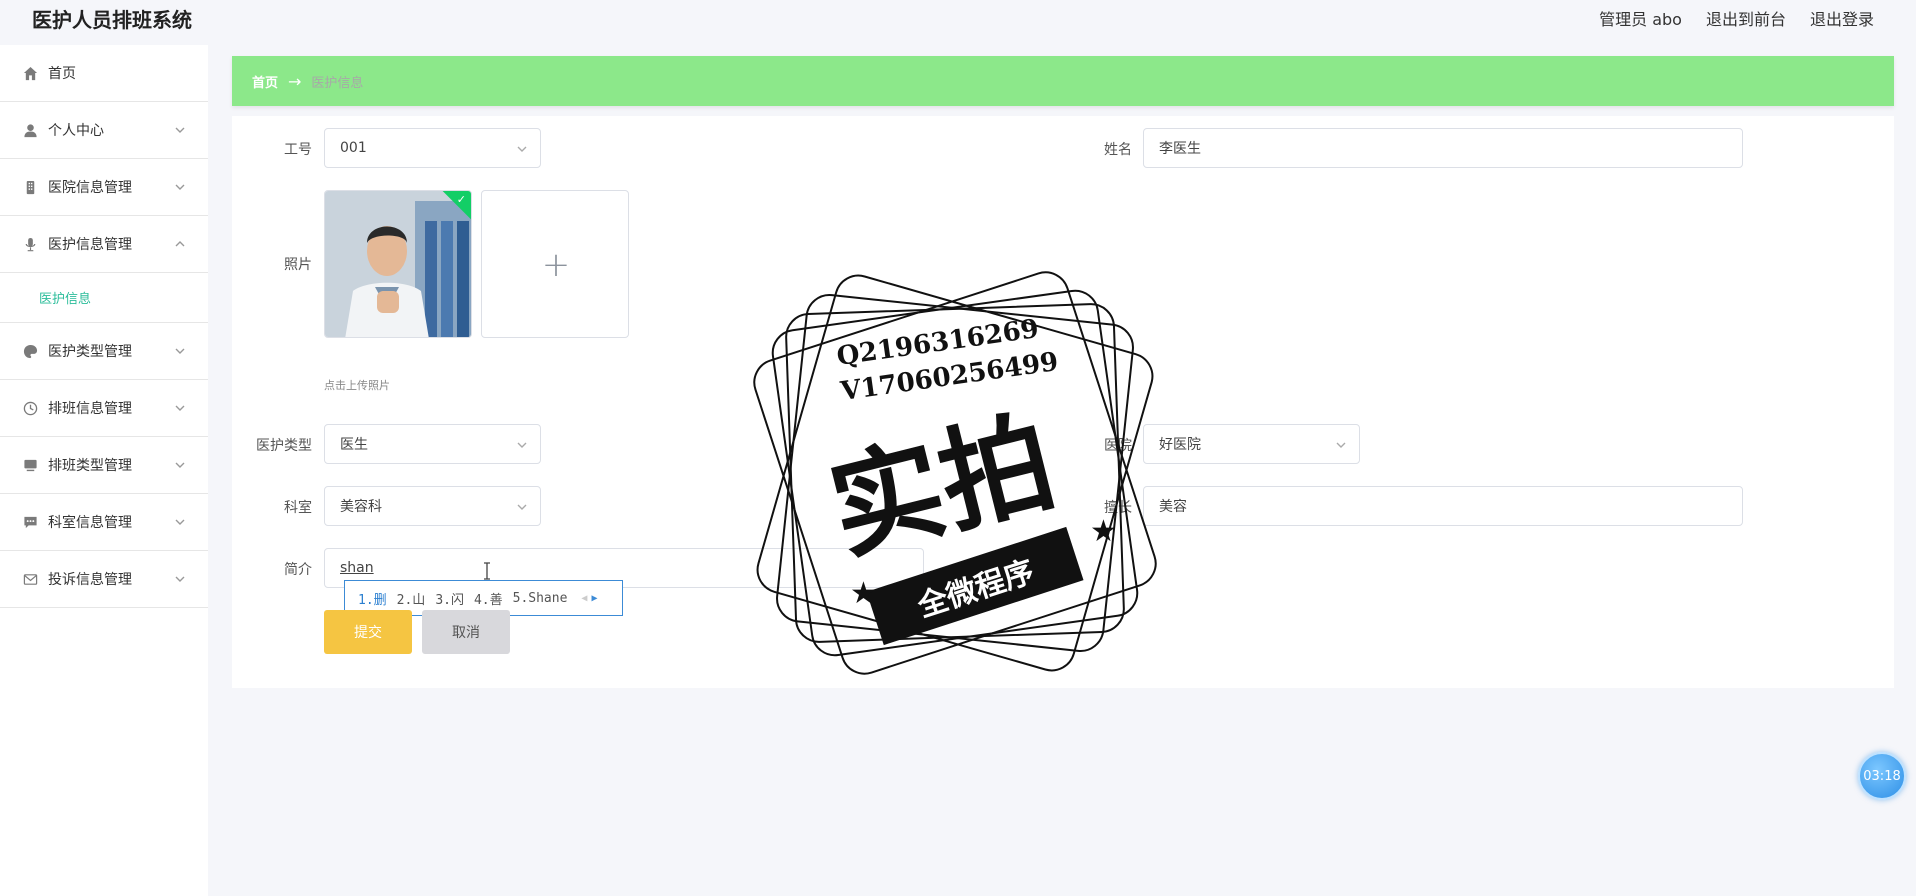 The width and height of the screenshot is (1916, 896). I want to click on sidebar-item-medical-staff-info: 医护信息管理, so click(104, 244).